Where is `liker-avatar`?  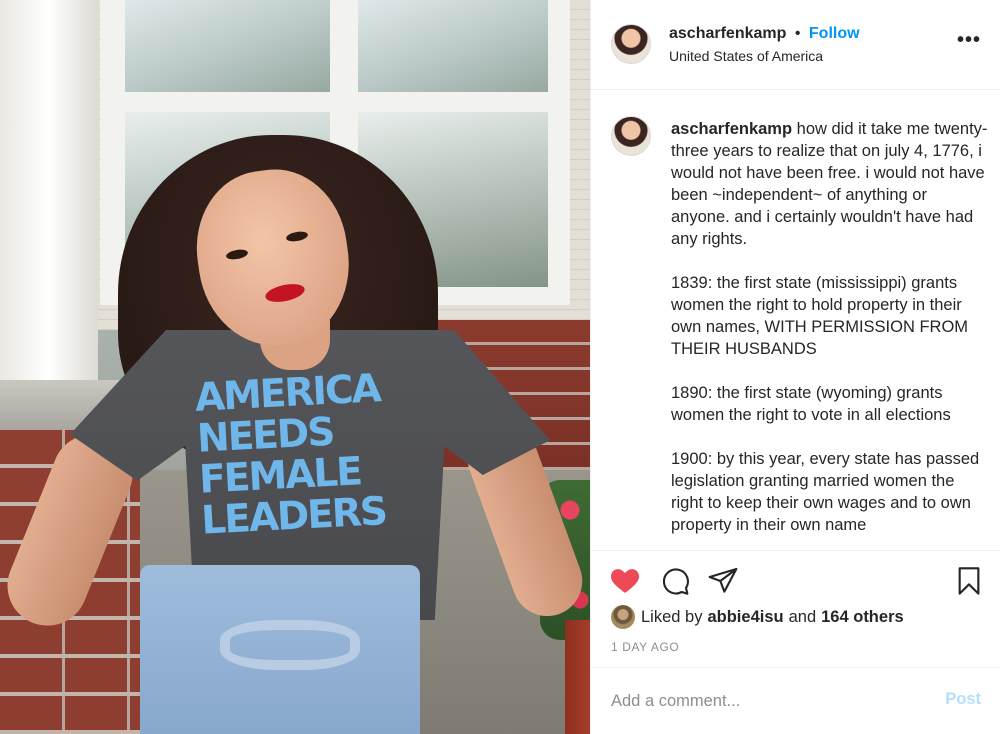
liker-avatar is located at coordinates (623, 617).